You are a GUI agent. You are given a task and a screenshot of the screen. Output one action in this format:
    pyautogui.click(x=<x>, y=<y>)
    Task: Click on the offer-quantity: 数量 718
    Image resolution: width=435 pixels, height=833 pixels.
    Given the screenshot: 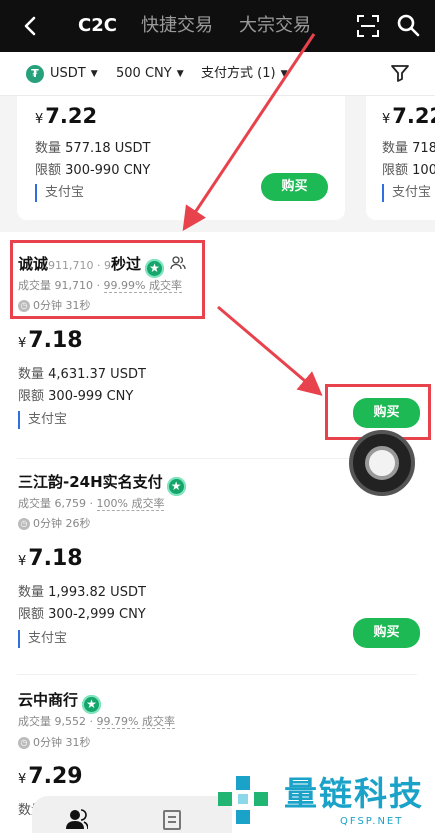 What is the action you would take?
    pyautogui.click(x=408, y=148)
    